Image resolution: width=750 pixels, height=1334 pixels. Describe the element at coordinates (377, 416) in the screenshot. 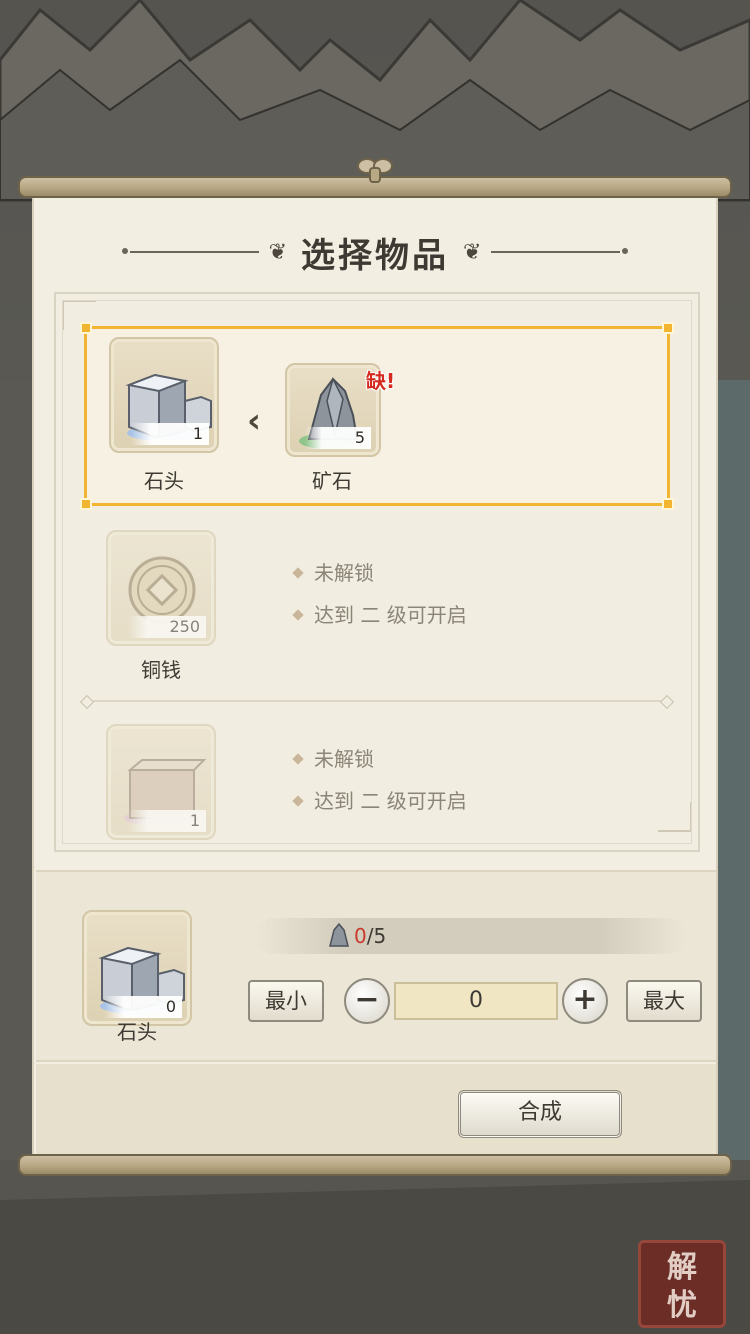

I see `recipe-row-selected: 1 石头 ‹ 5 缺! 矿石` at that location.